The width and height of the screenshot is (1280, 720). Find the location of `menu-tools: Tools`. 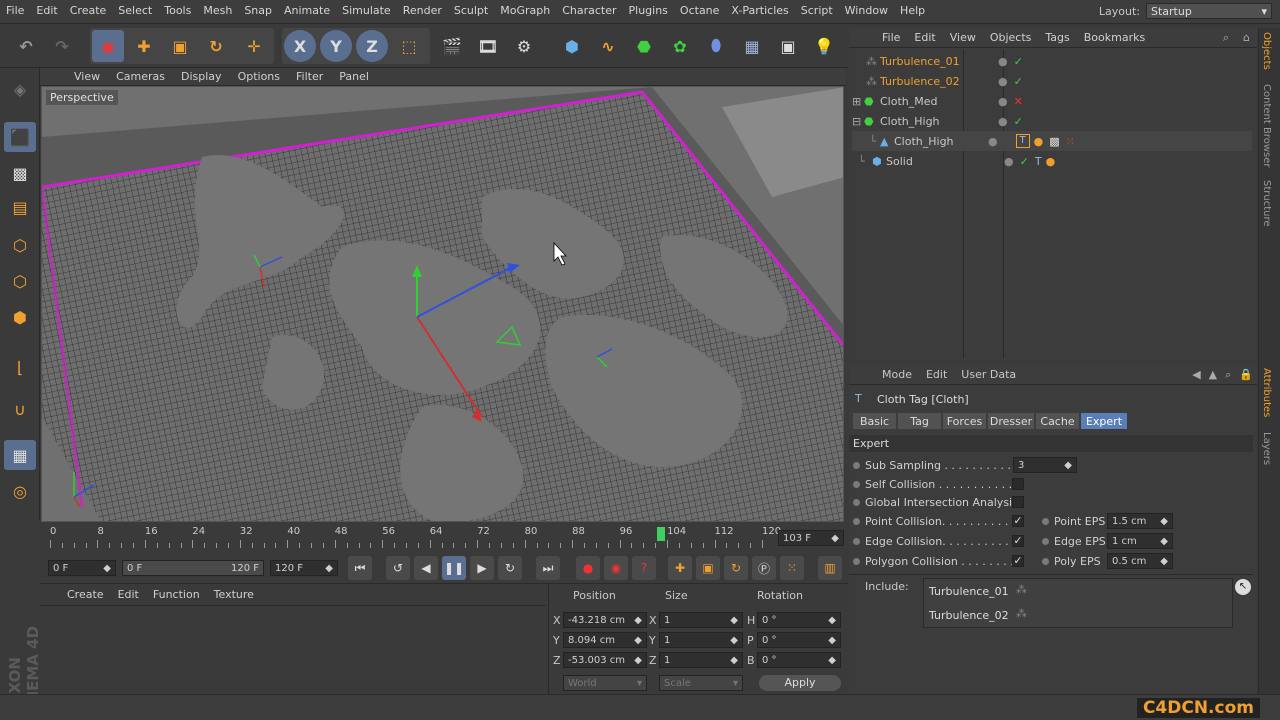

menu-tools: Tools is located at coordinates (177, 10).